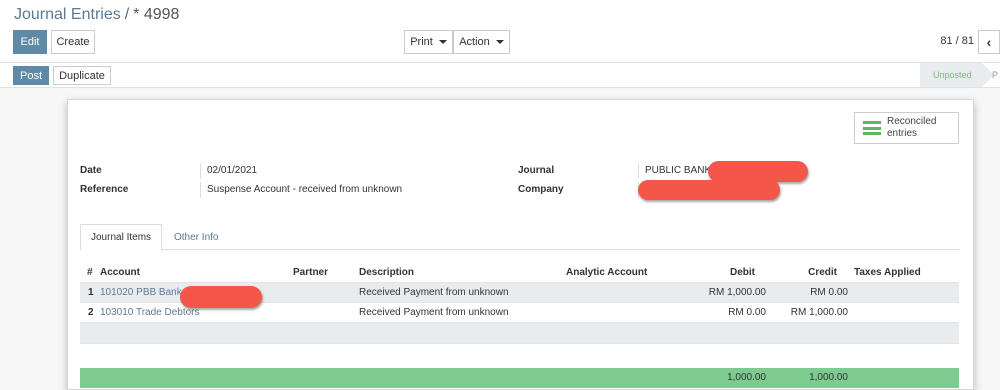 The height and width of the screenshot is (390, 1000). I want to click on breadcrumb-journal-entries: Journal Entries, so click(67, 14).